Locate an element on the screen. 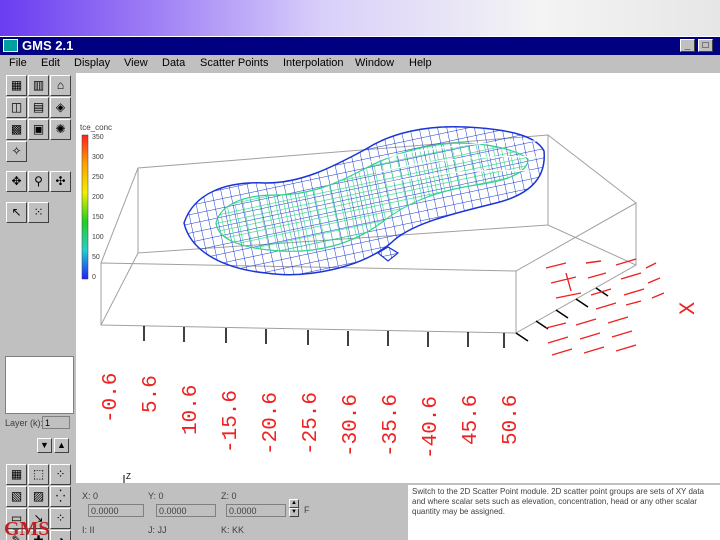  menu-scatter-points: Scatter Points is located at coordinates (234, 63).